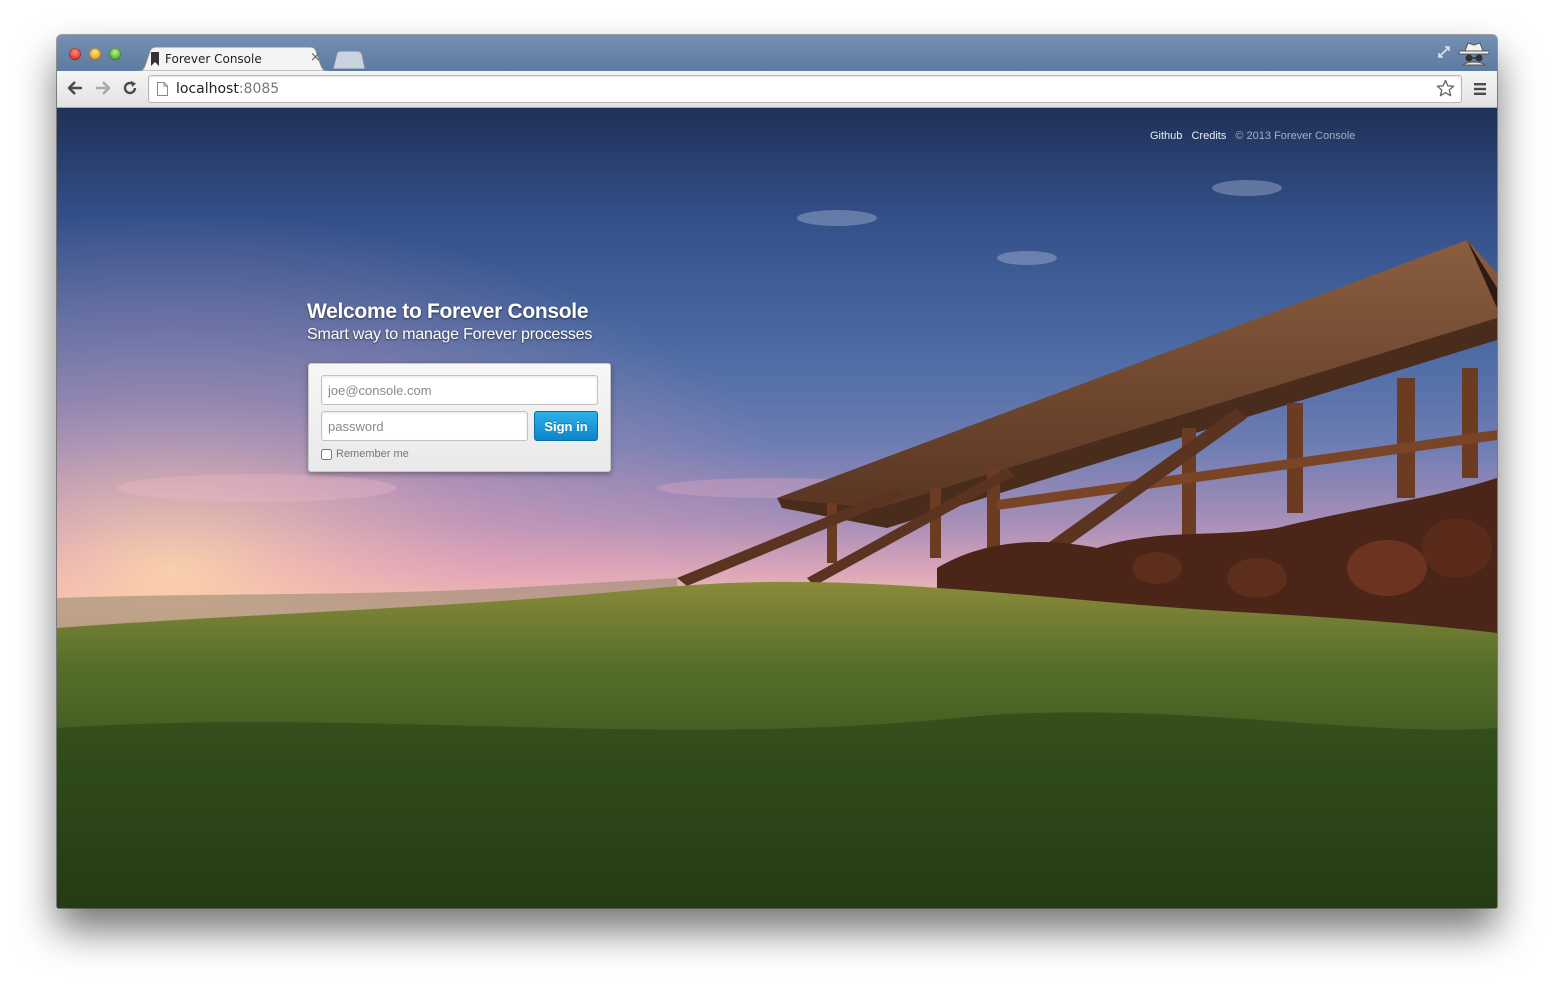  What do you see at coordinates (315, 58) in the screenshot?
I see `close-tab-icon: ×` at bounding box center [315, 58].